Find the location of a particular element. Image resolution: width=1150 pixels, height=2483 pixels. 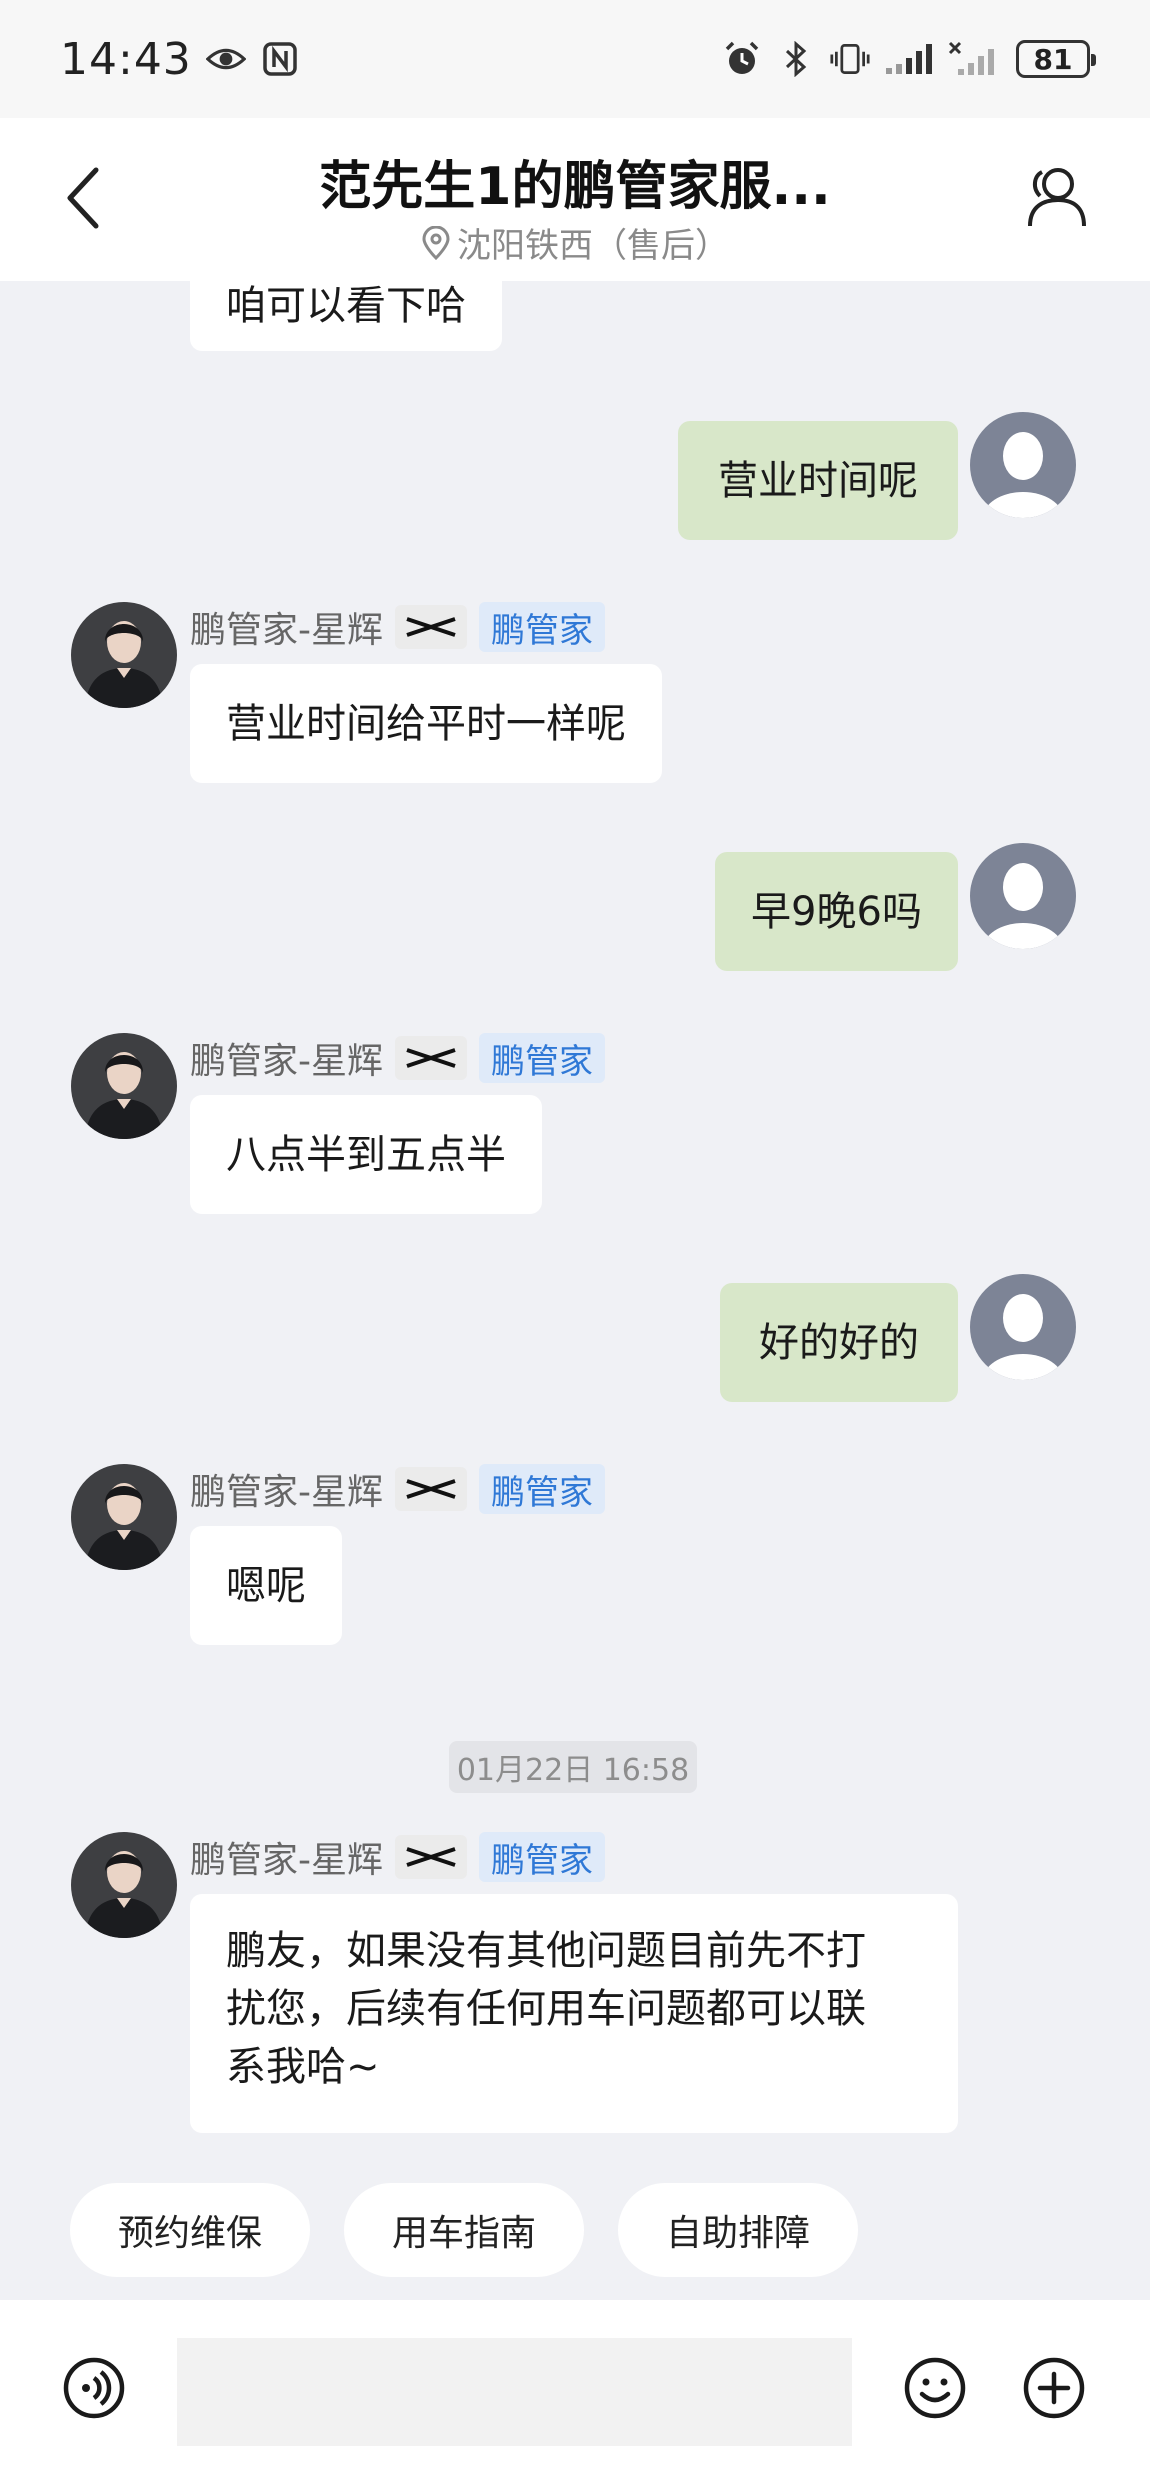

message-text: 嗯呢 is located at coordinates (266, 1585).